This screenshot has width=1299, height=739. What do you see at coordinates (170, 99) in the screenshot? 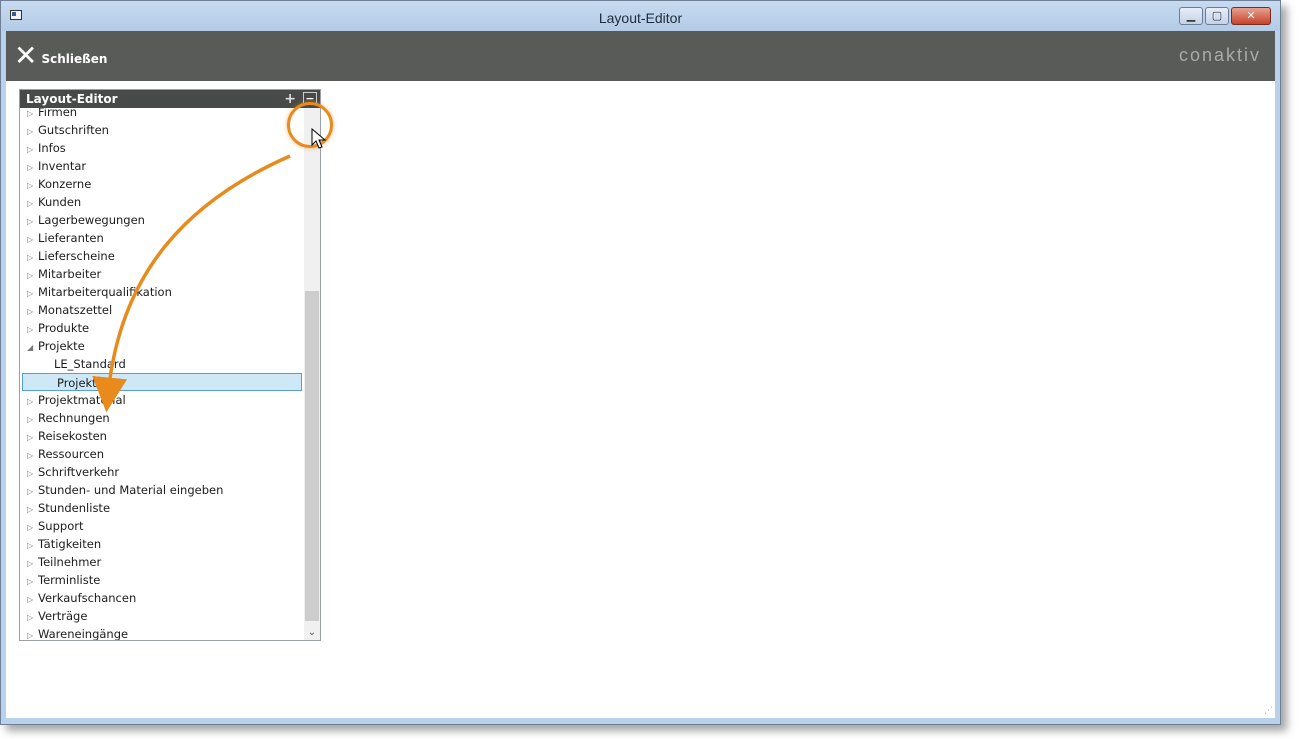
I see `panel-header: Layout-Editor + −` at bounding box center [170, 99].